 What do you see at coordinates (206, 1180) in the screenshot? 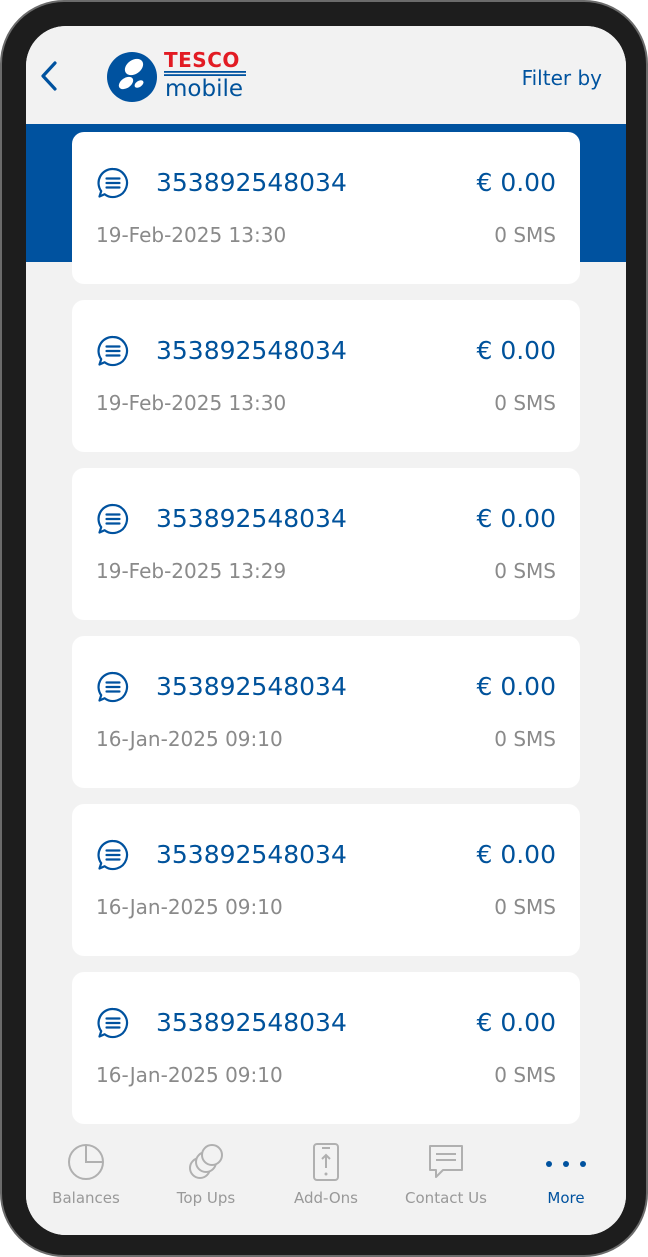
I see `tab-top-ups: Top Ups` at bounding box center [206, 1180].